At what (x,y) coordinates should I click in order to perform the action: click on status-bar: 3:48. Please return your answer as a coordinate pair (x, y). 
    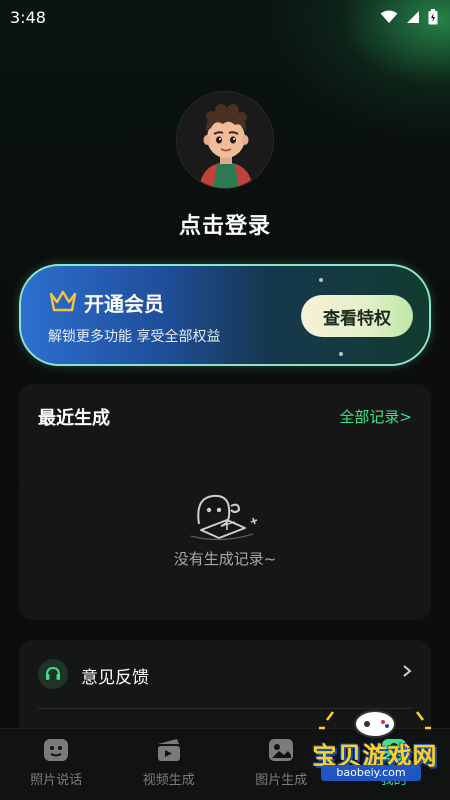
    Looking at the image, I should click on (225, 17).